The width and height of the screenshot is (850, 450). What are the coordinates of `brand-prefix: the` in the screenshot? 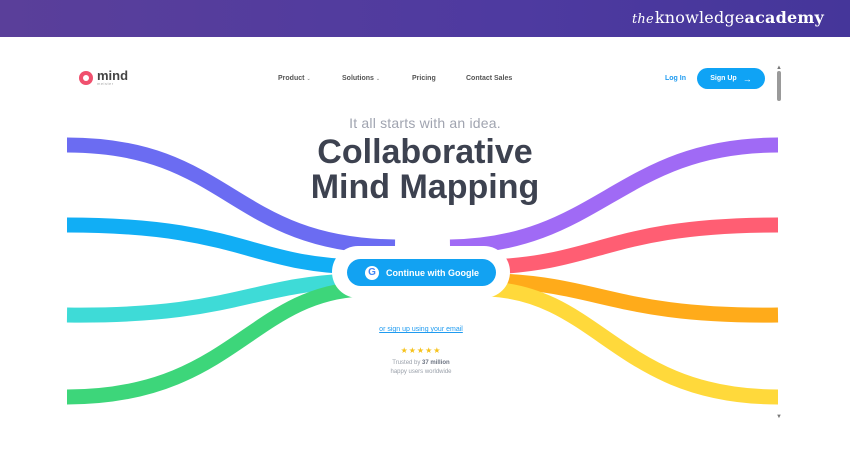 It's located at (642, 19).